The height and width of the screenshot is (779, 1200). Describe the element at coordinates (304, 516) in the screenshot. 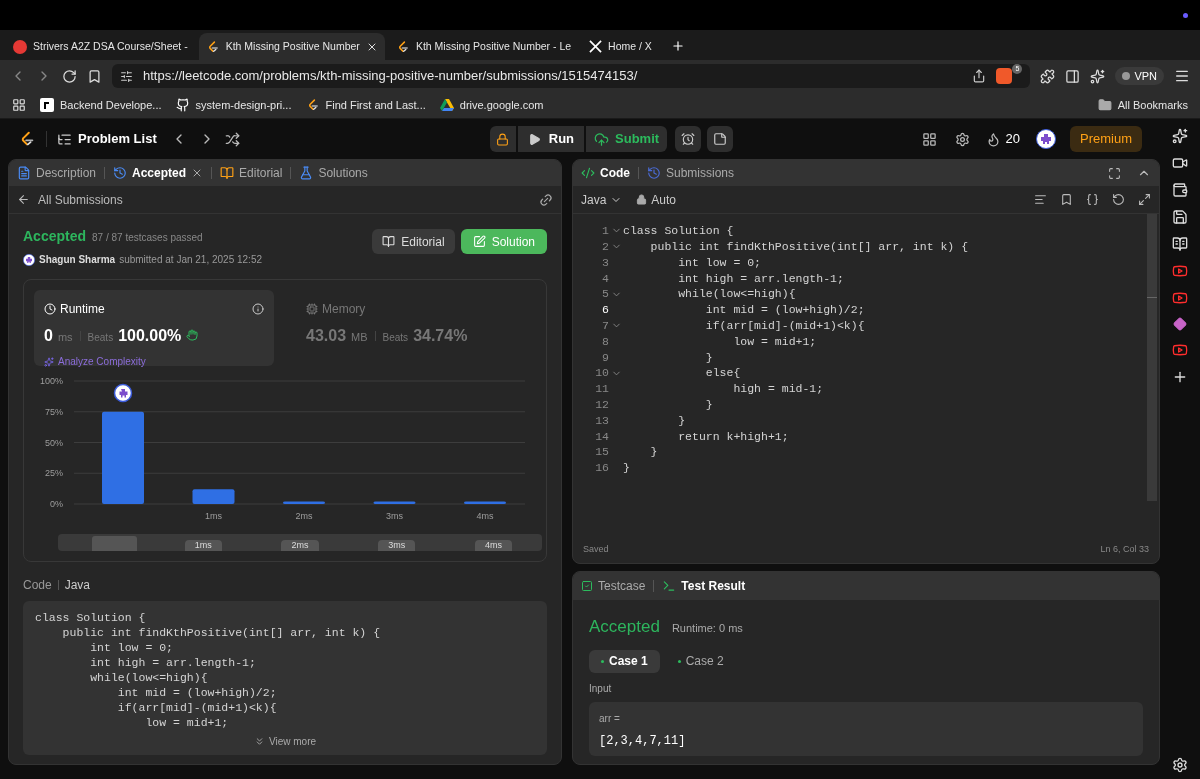

I see `axis-label: 2ms` at that location.